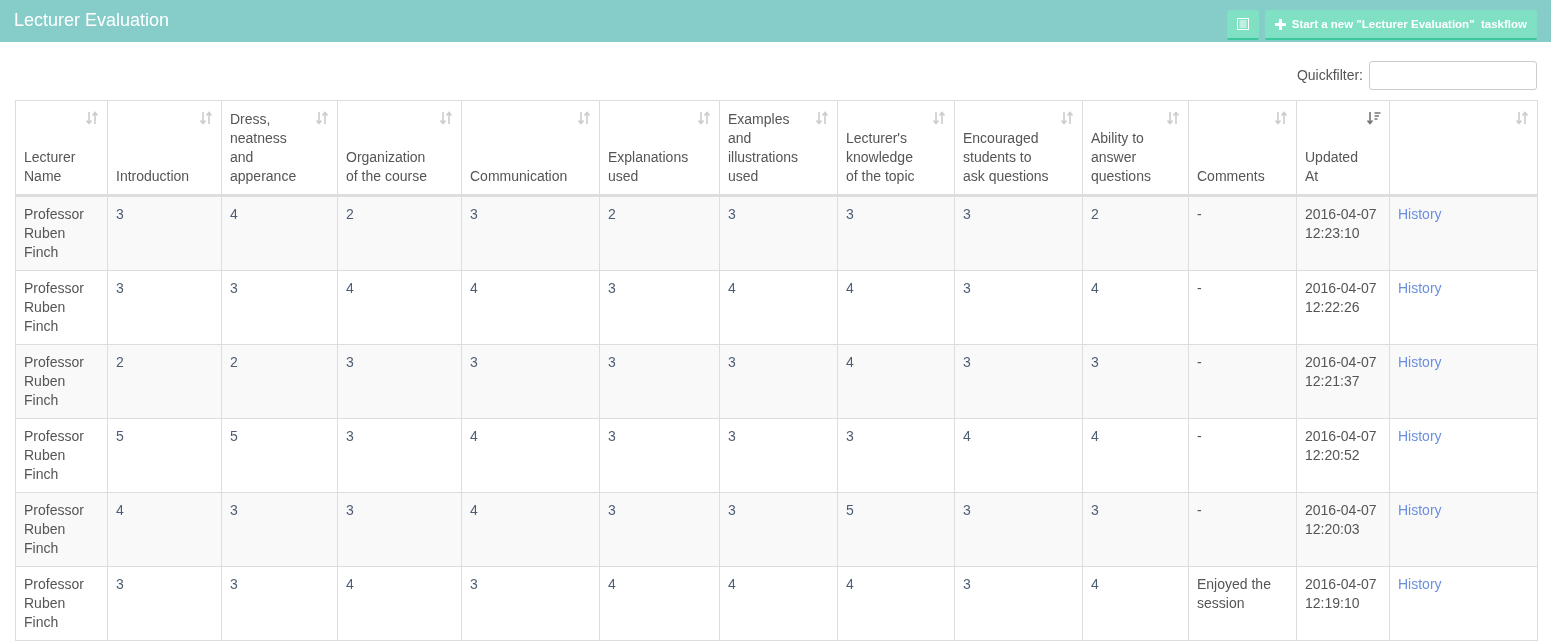 Image resolution: width=1551 pixels, height=641 pixels. I want to click on column-label: Explanations used, so click(648, 166).